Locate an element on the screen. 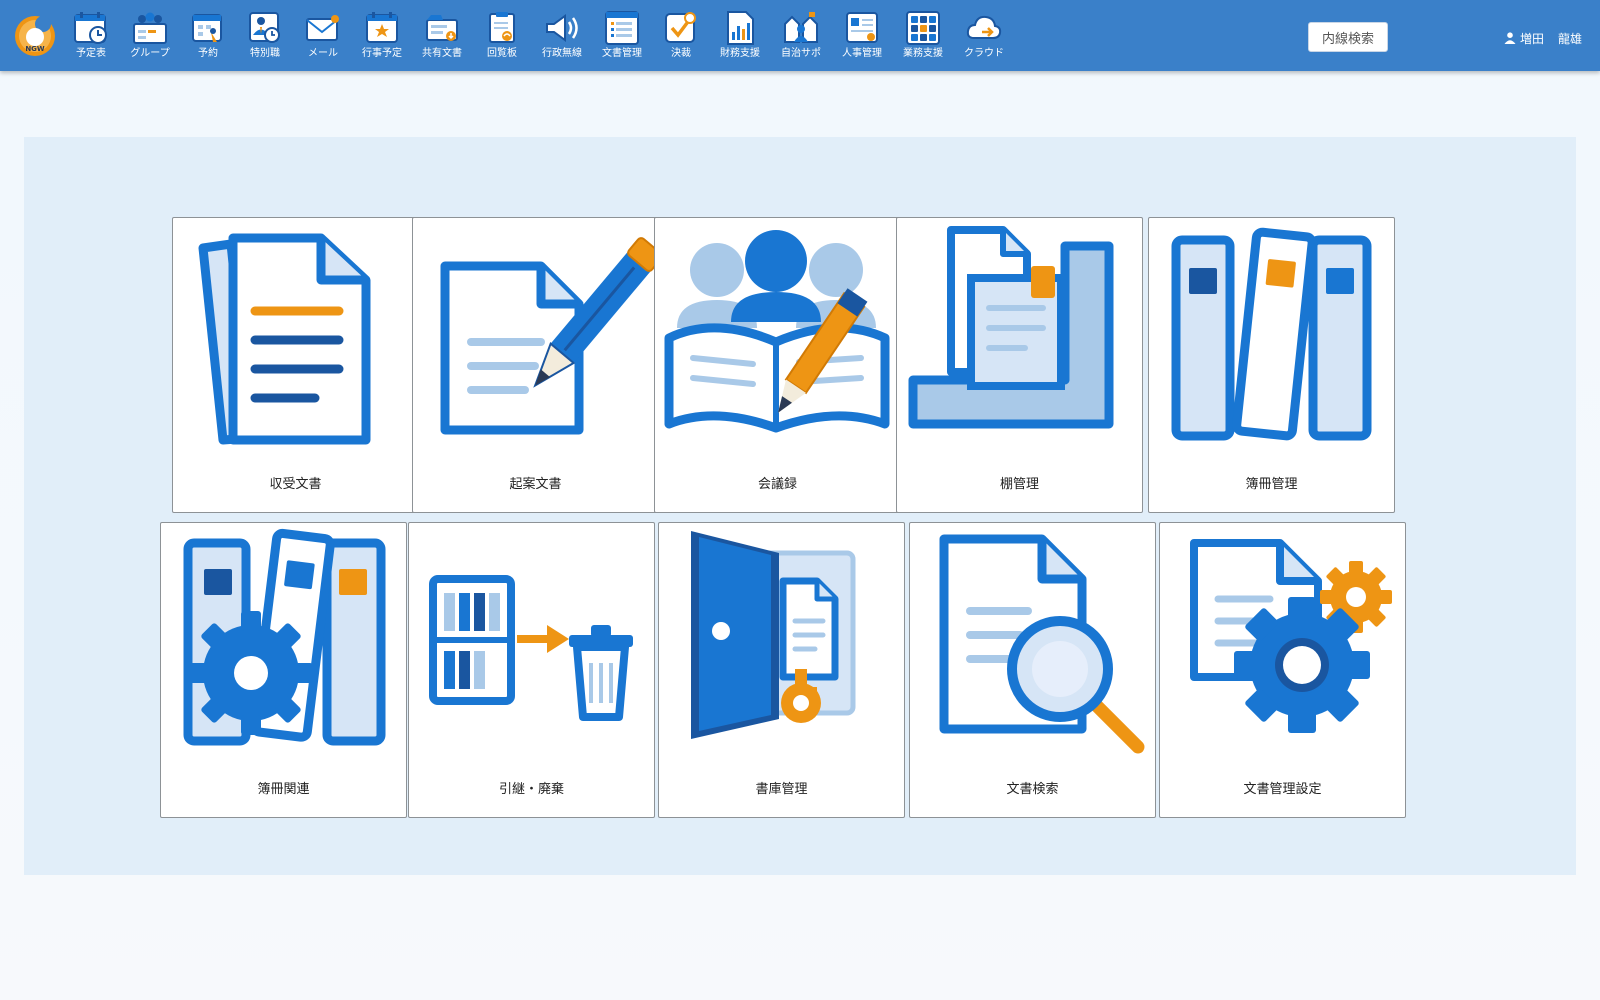  shared-docs-icon is located at coordinates (442, 28).